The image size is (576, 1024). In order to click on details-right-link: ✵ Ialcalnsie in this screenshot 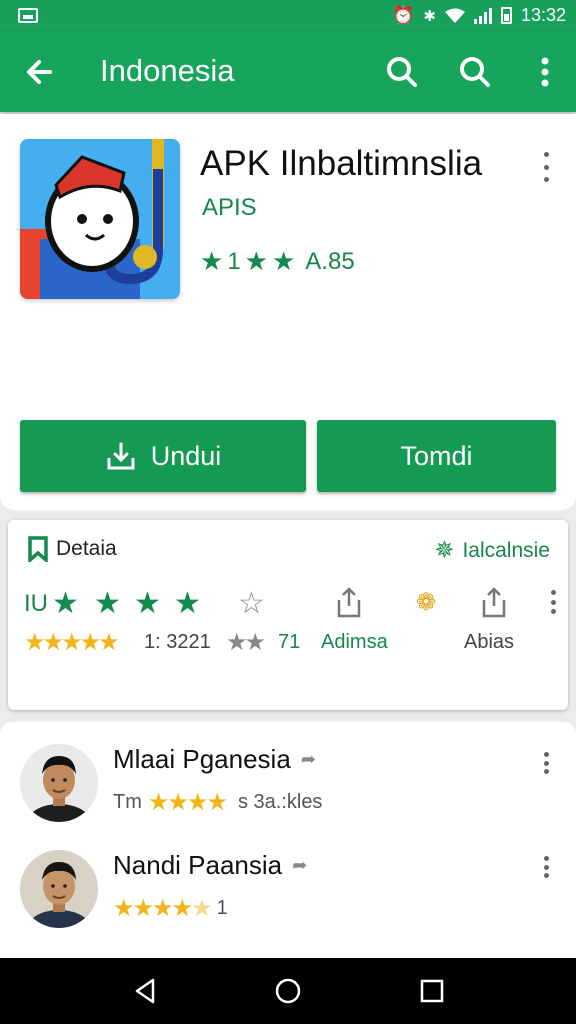, I will do `click(492, 550)`.